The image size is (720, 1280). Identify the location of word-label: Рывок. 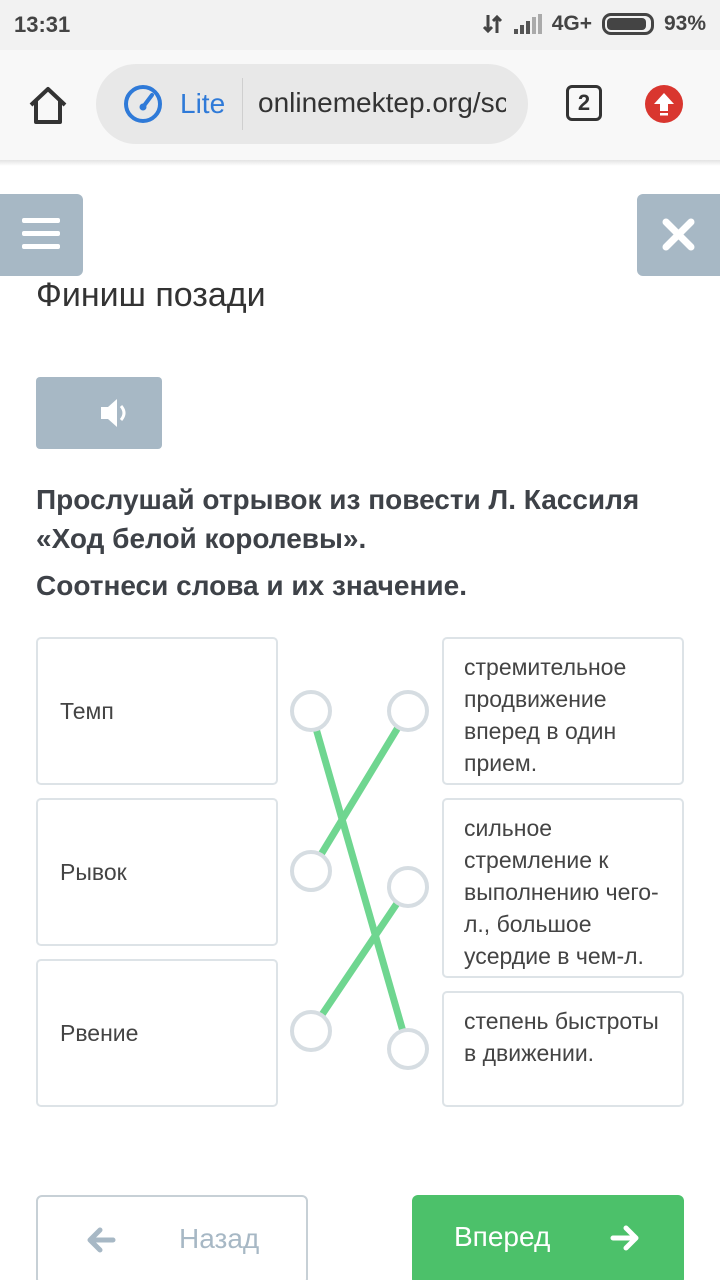
(93, 871).